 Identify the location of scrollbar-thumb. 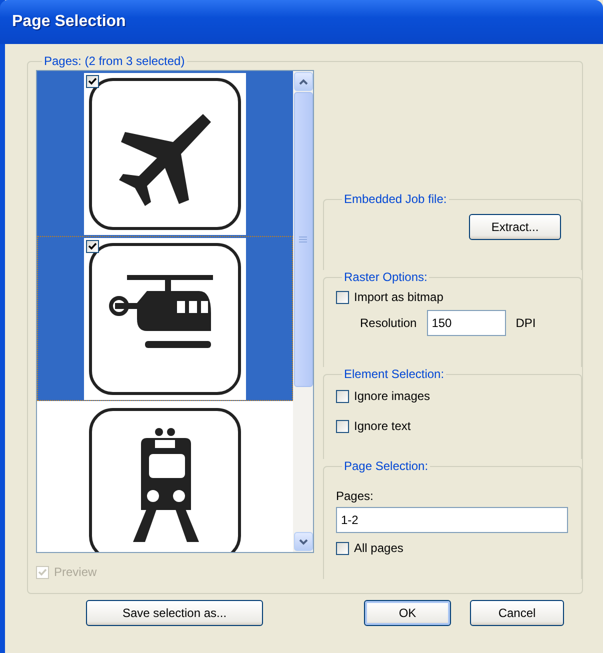
(303, 239).